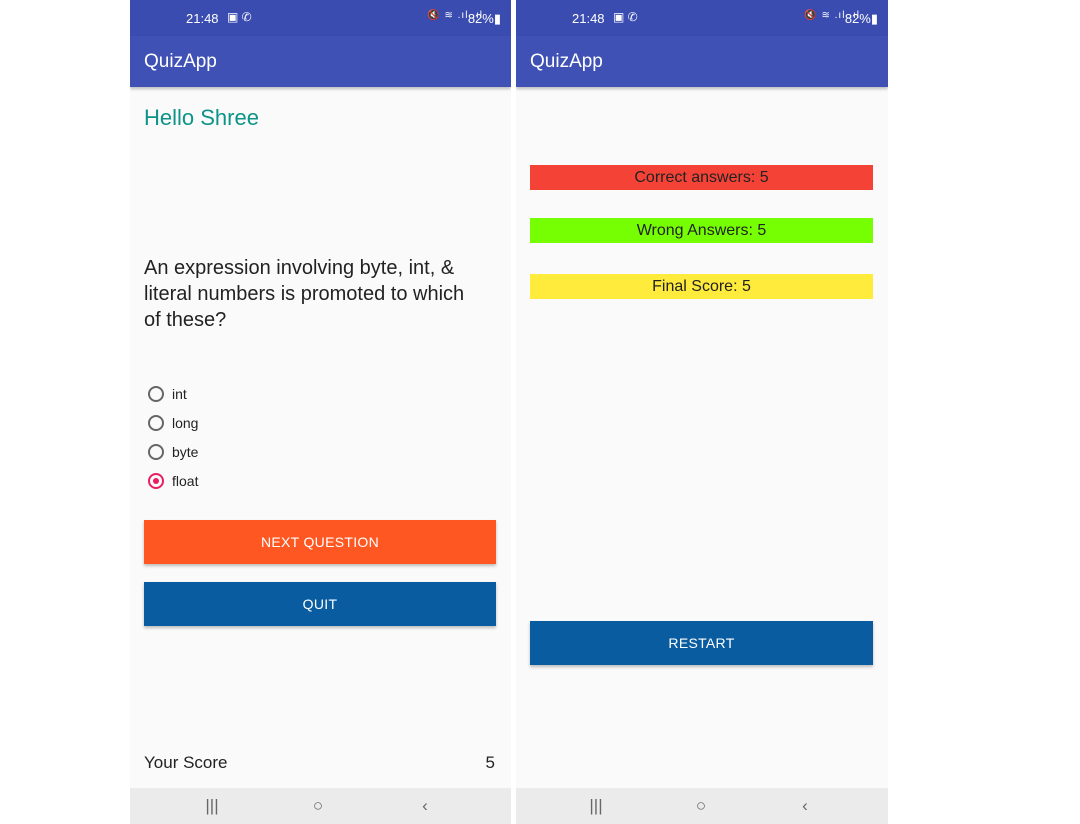  What do you see at coordinates (320, 542) in the screenshot?
I see `next-question-button: NEXT QUESTION` at bounding box center [320, 542].